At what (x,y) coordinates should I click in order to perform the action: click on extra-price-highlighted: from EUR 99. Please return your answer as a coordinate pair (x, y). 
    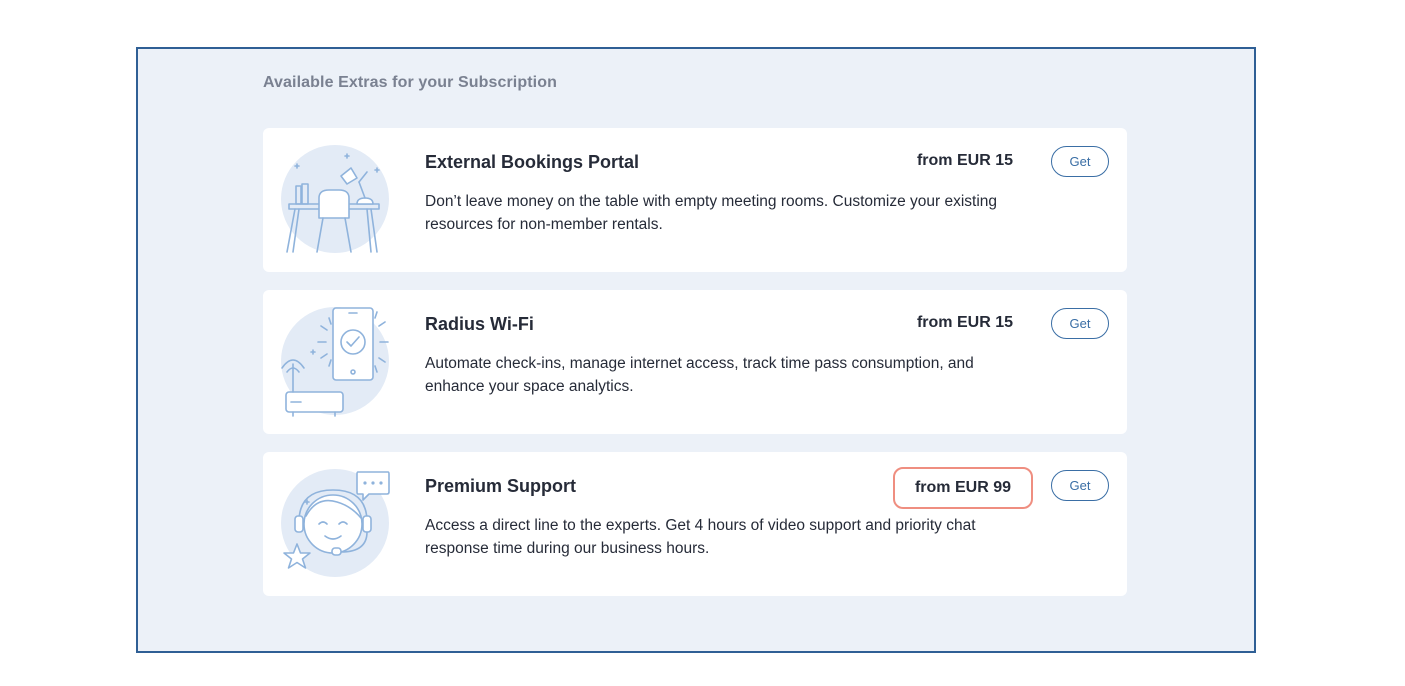
    Looking at the image, I should click on (962, 488).